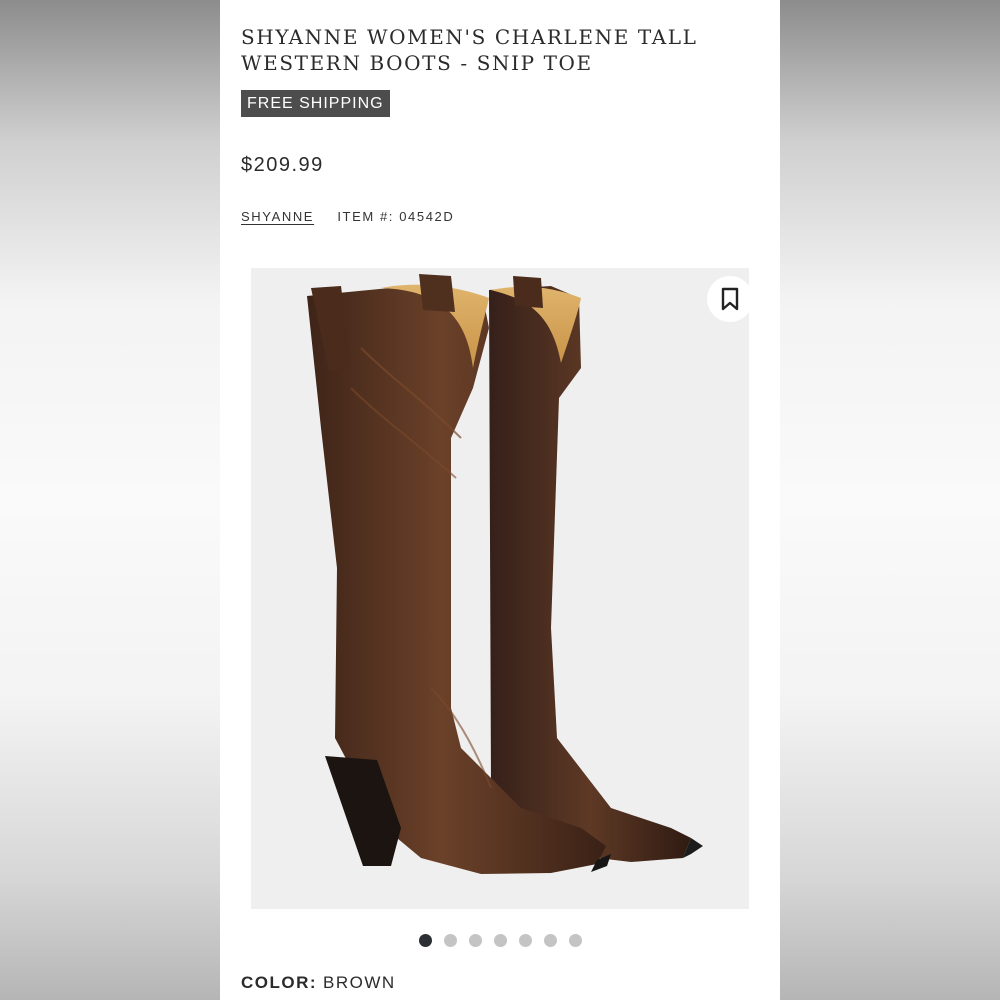  I want to click on color-selection: COLOR: BROWN, so click(318, 983).